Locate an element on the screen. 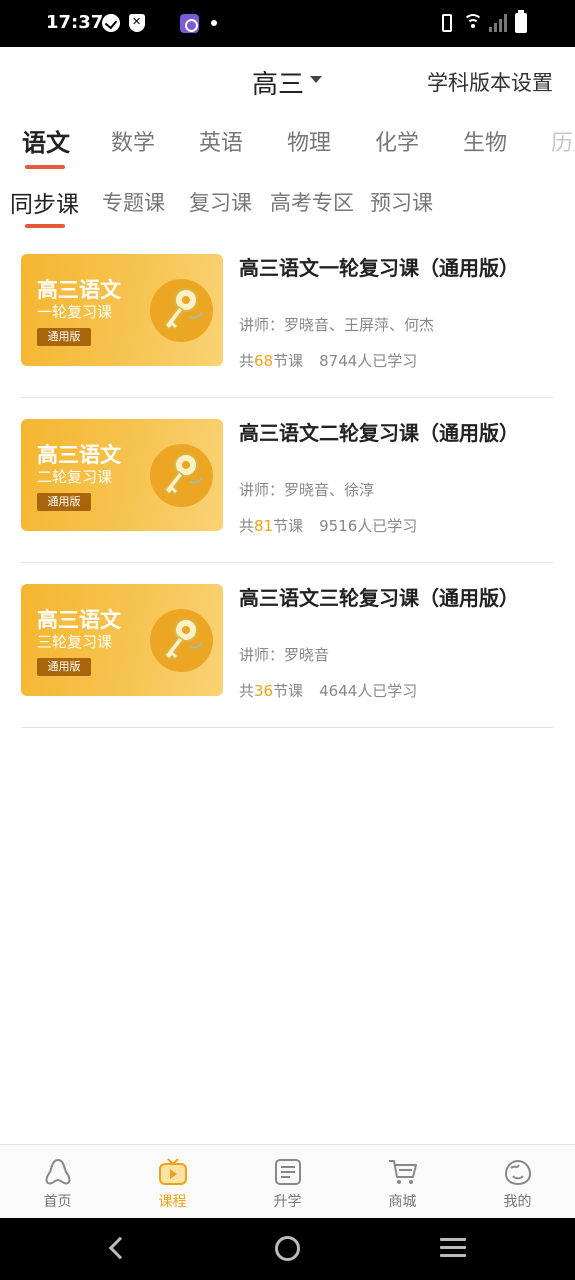 This screenshot has width=575, height=1280. thumbnail-subtitle: 一轮复习课 is located at coordinates (75, 312).